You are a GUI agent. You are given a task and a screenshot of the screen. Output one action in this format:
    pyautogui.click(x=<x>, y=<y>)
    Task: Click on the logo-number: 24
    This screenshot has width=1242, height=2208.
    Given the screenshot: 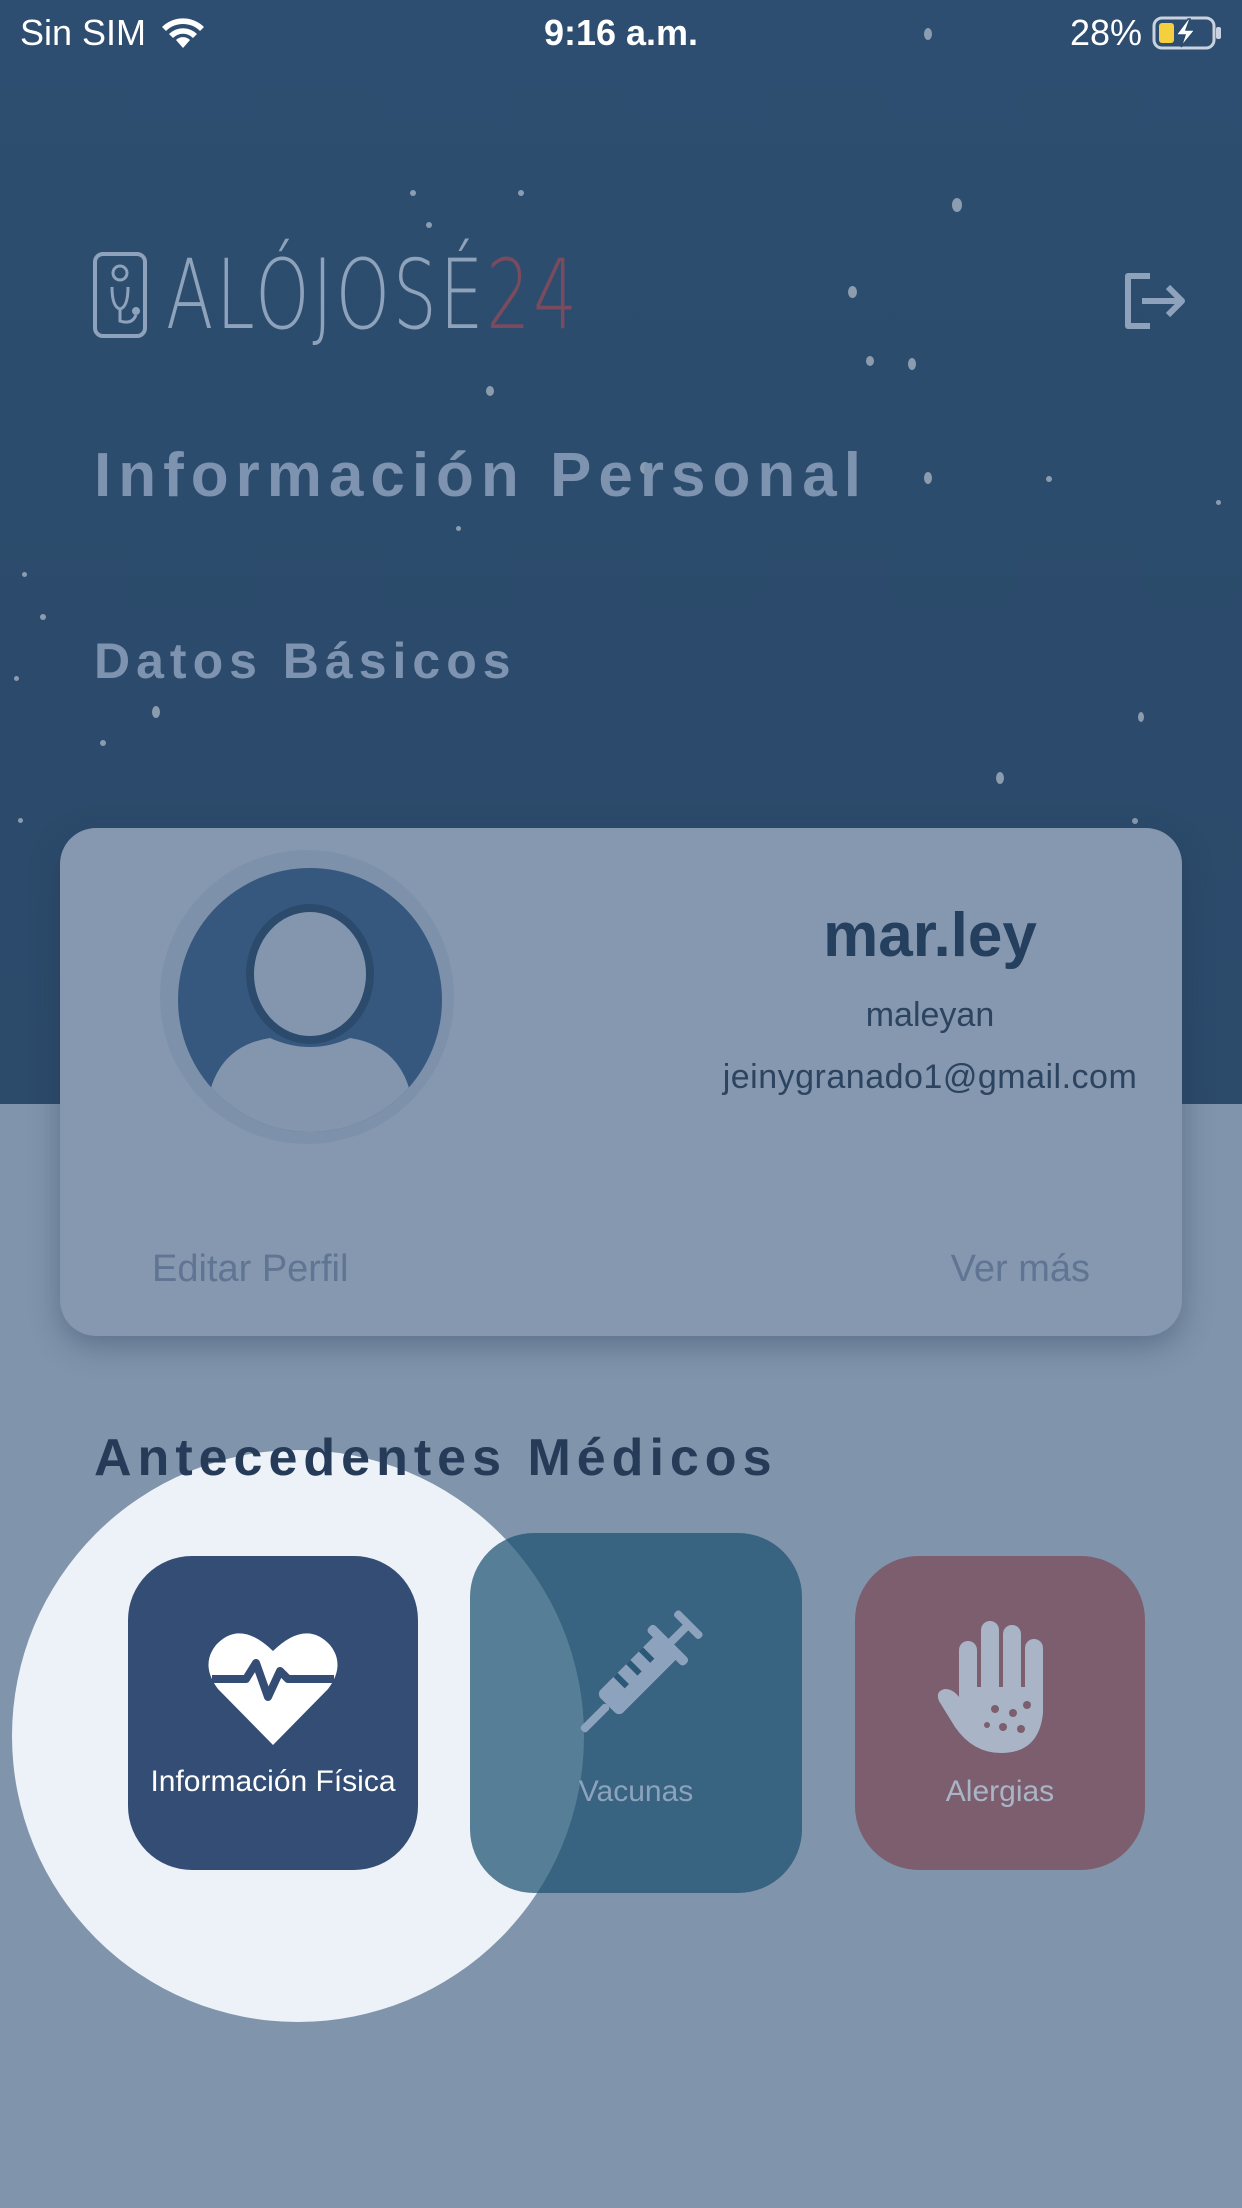 What is the action you would take?
    pyautogui.click(x=533, y=295)
    